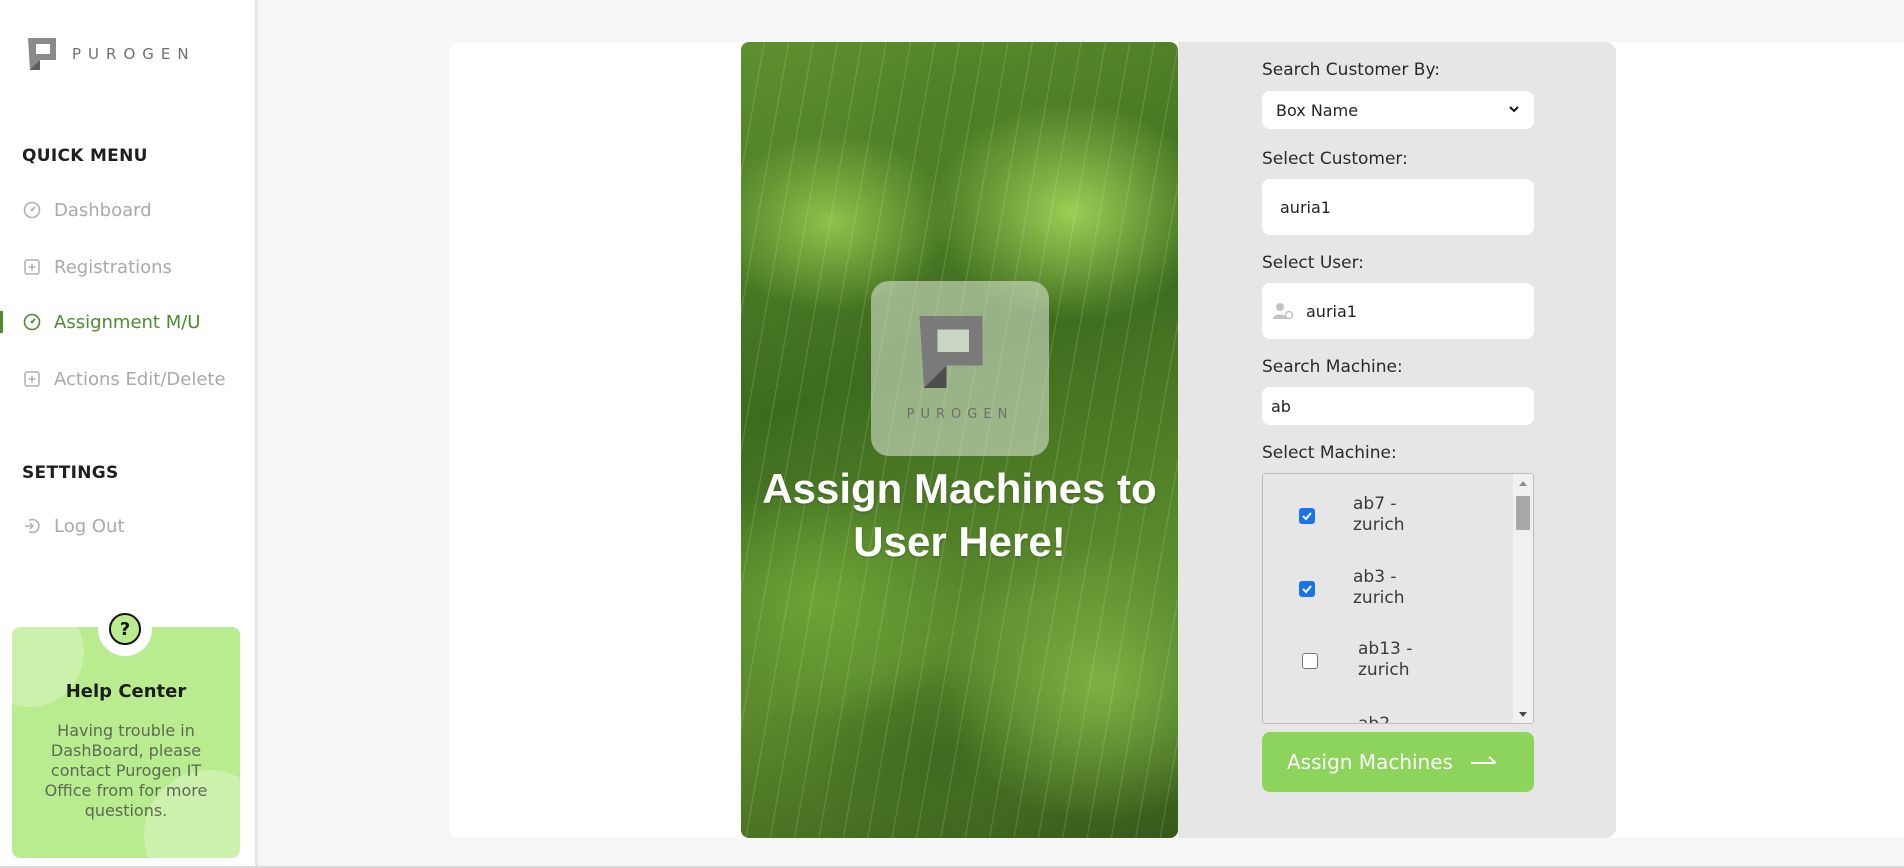 This screenshot has height=868, width=1904. Describe the element at coordinates (1379, 514) in the screenshot. I see `machine-label: ab7 - zurich` at that location.